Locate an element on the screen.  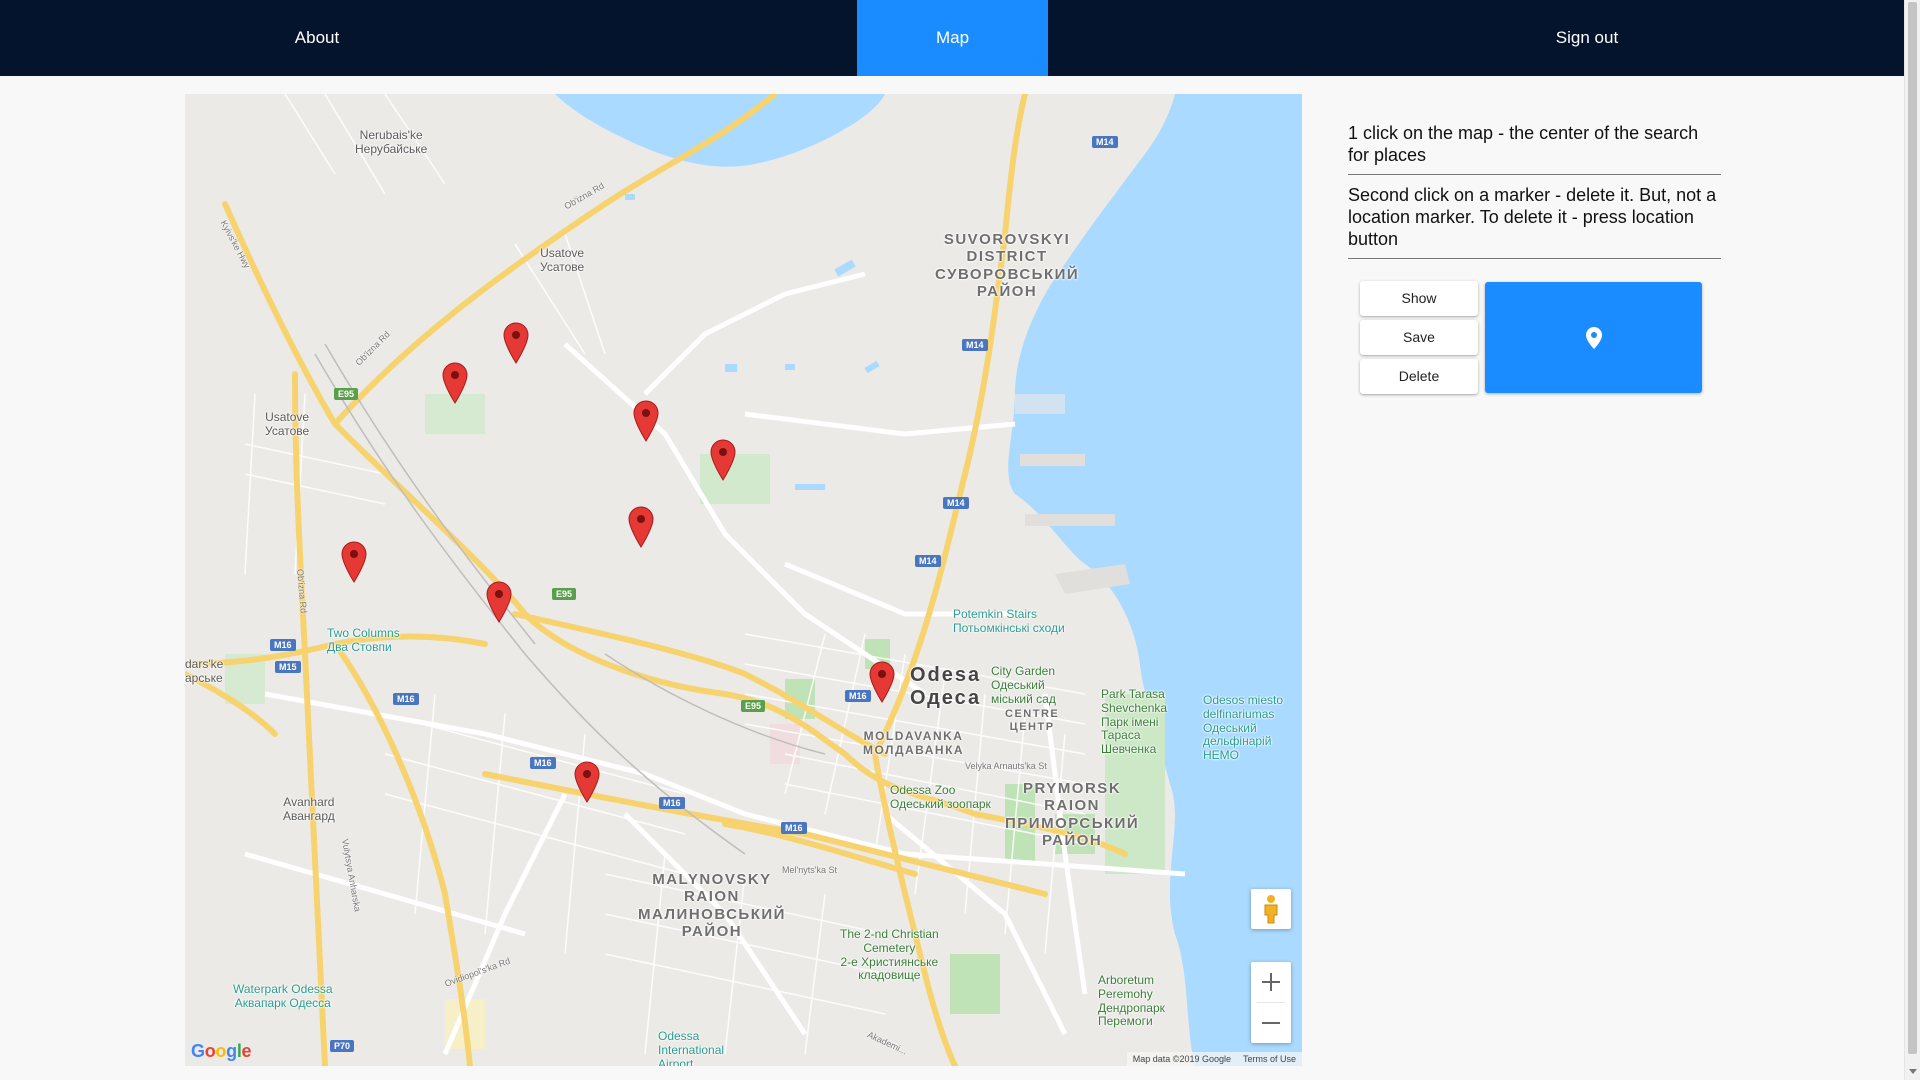
map-label-moldavanka: MOLDAVANKA МОЛДАВАНКА is located at coordinates (914, 743).